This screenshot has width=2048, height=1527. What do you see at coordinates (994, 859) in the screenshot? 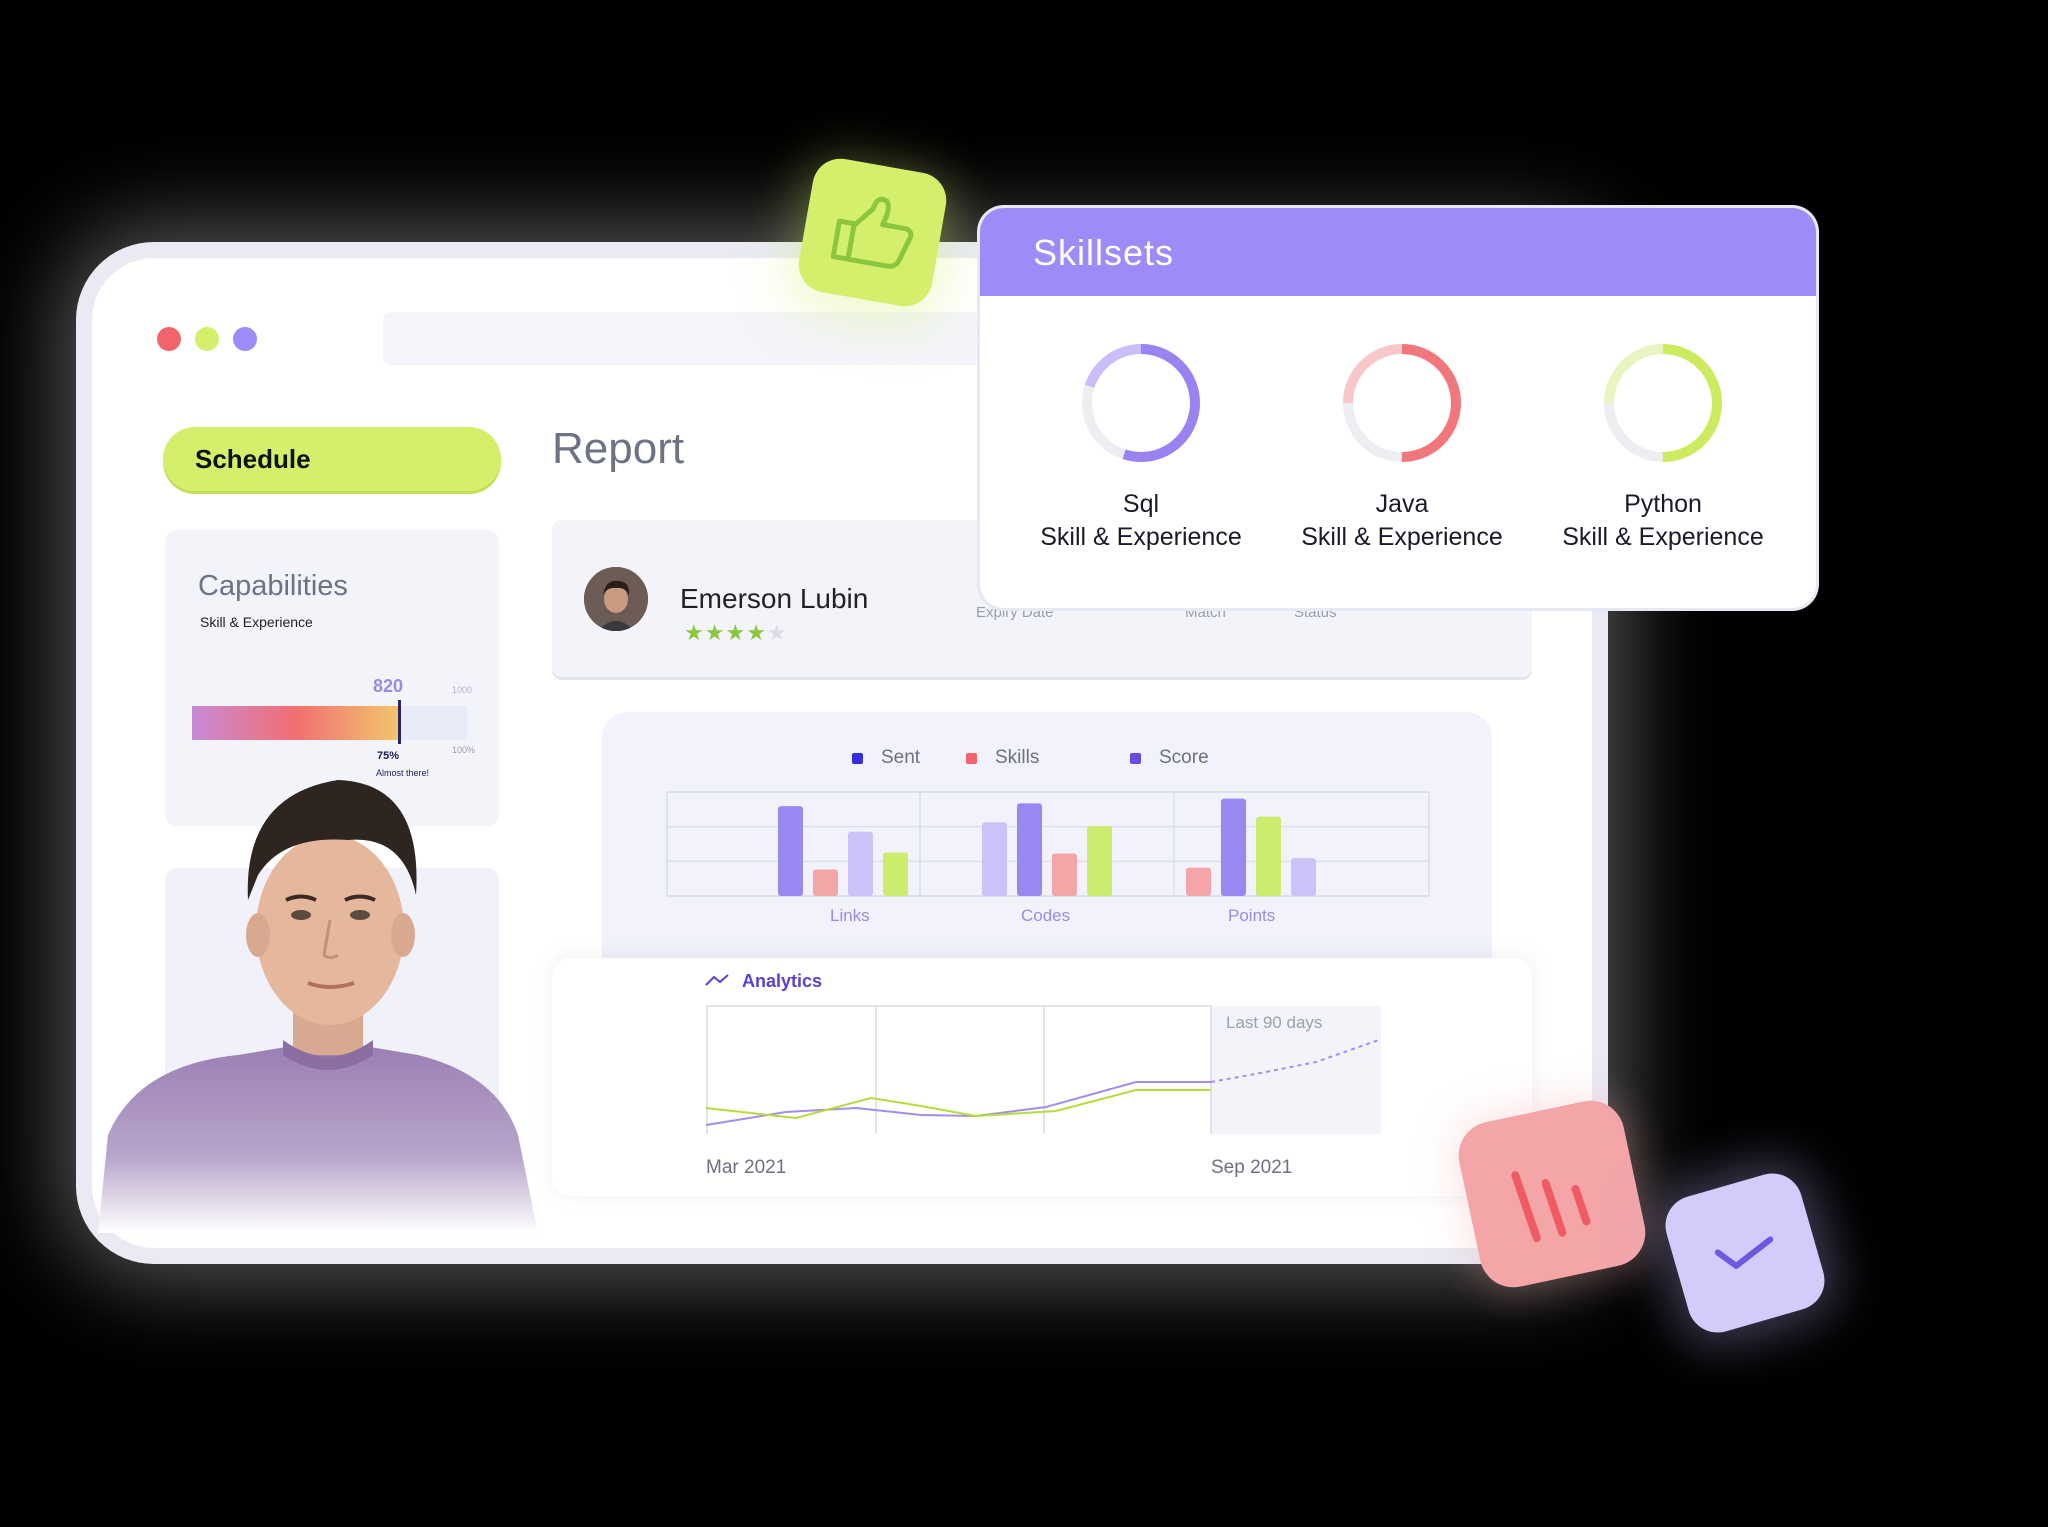
I see `bar-codes-score` at bounding box center [994, 859].